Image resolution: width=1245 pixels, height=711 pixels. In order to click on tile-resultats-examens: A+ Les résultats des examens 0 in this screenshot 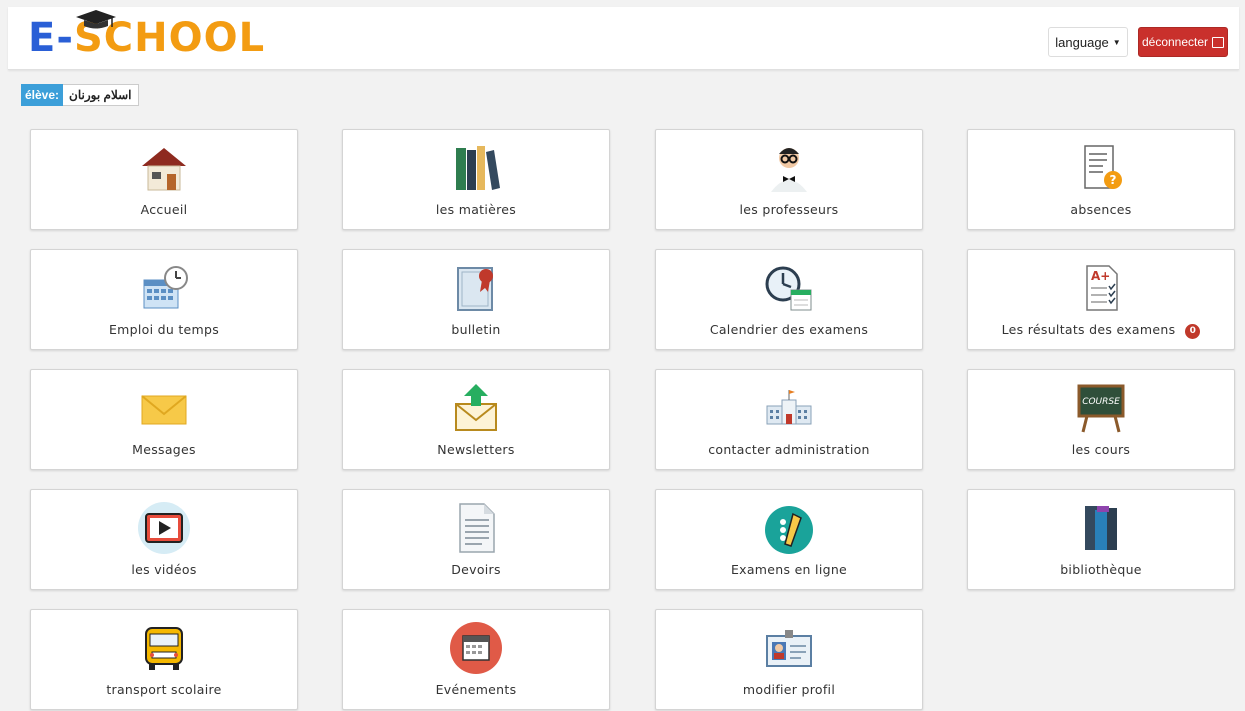, I will do `click(1101, 299)`.